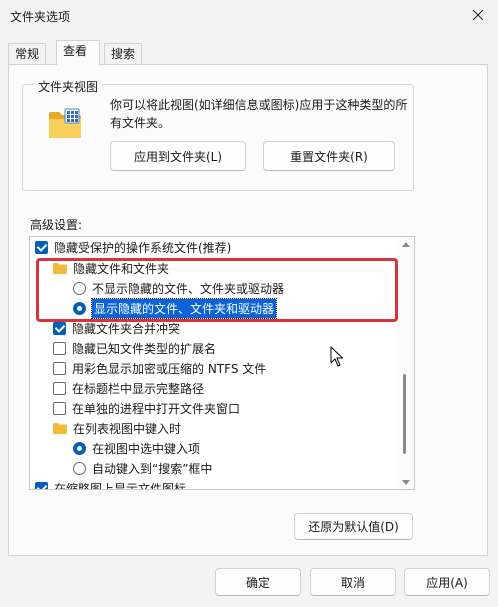 Image resolution: width=498 pixels, height=607 pixels. What do you see at coordinates (406, 363) in the screenshot?
I see `tree-scrollbar` at bounding box center [406, 363].